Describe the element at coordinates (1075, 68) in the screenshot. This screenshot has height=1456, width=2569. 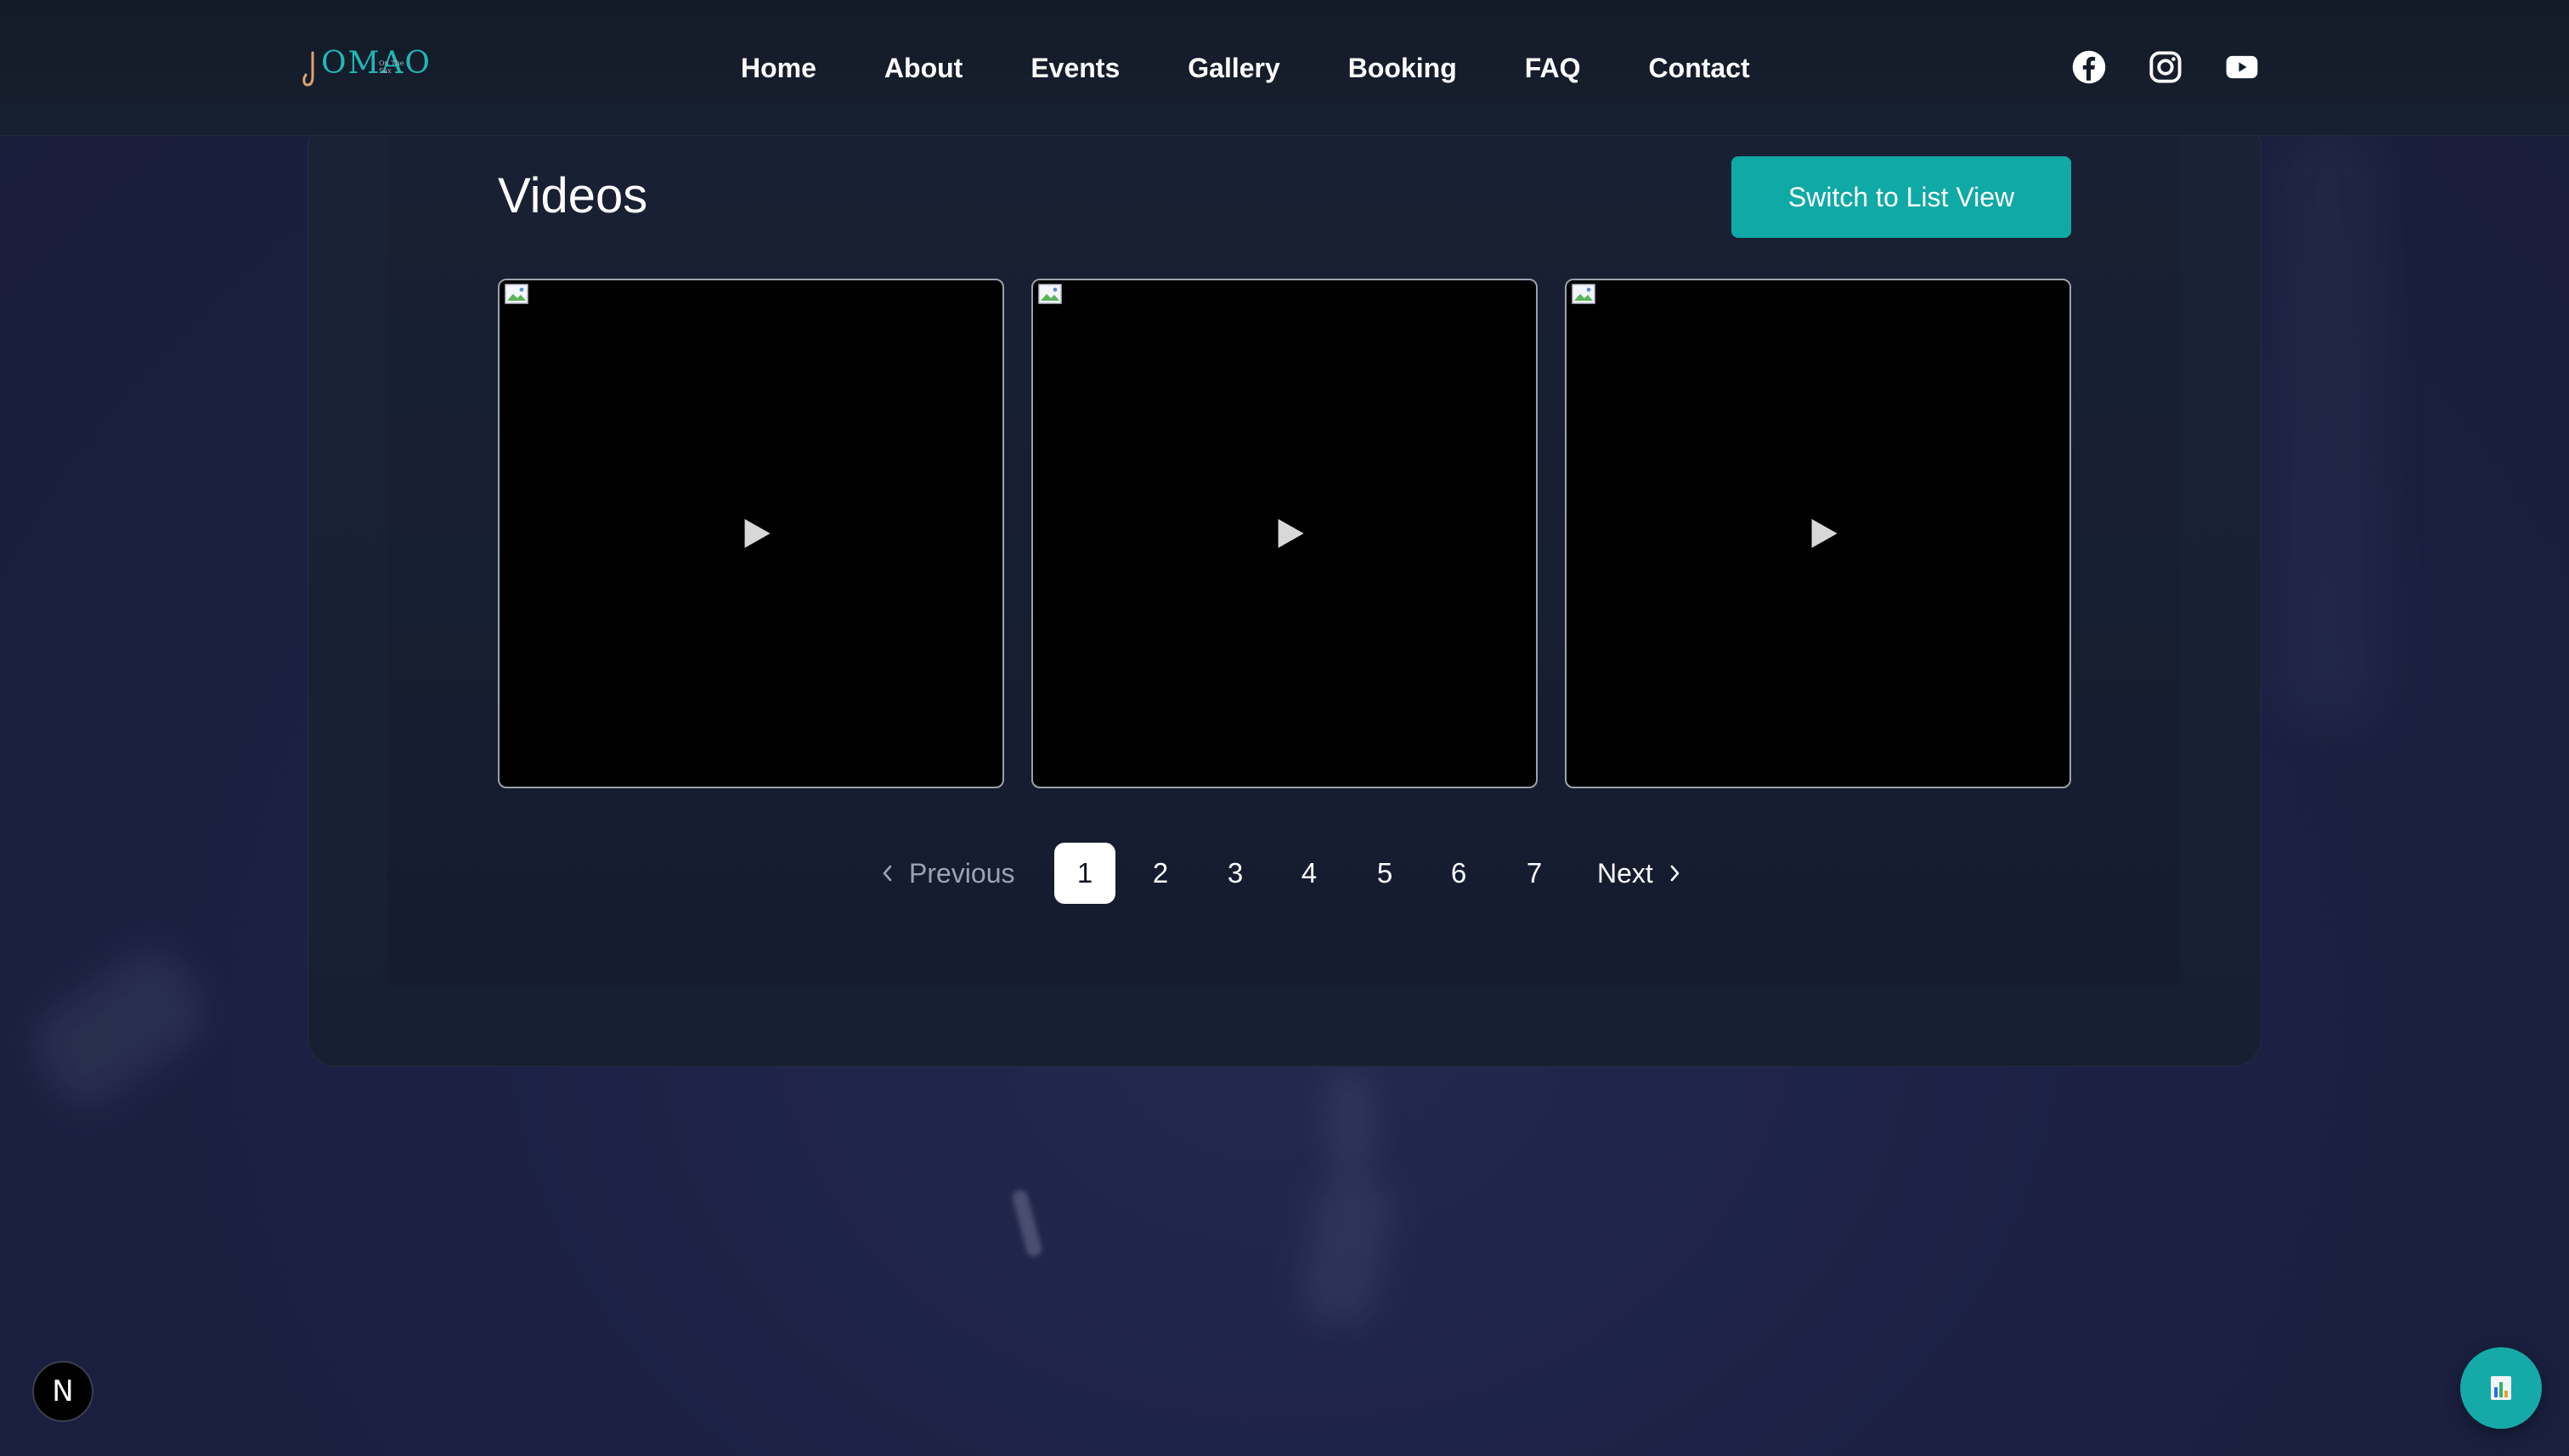
I see `nav-events: Events` at that location.